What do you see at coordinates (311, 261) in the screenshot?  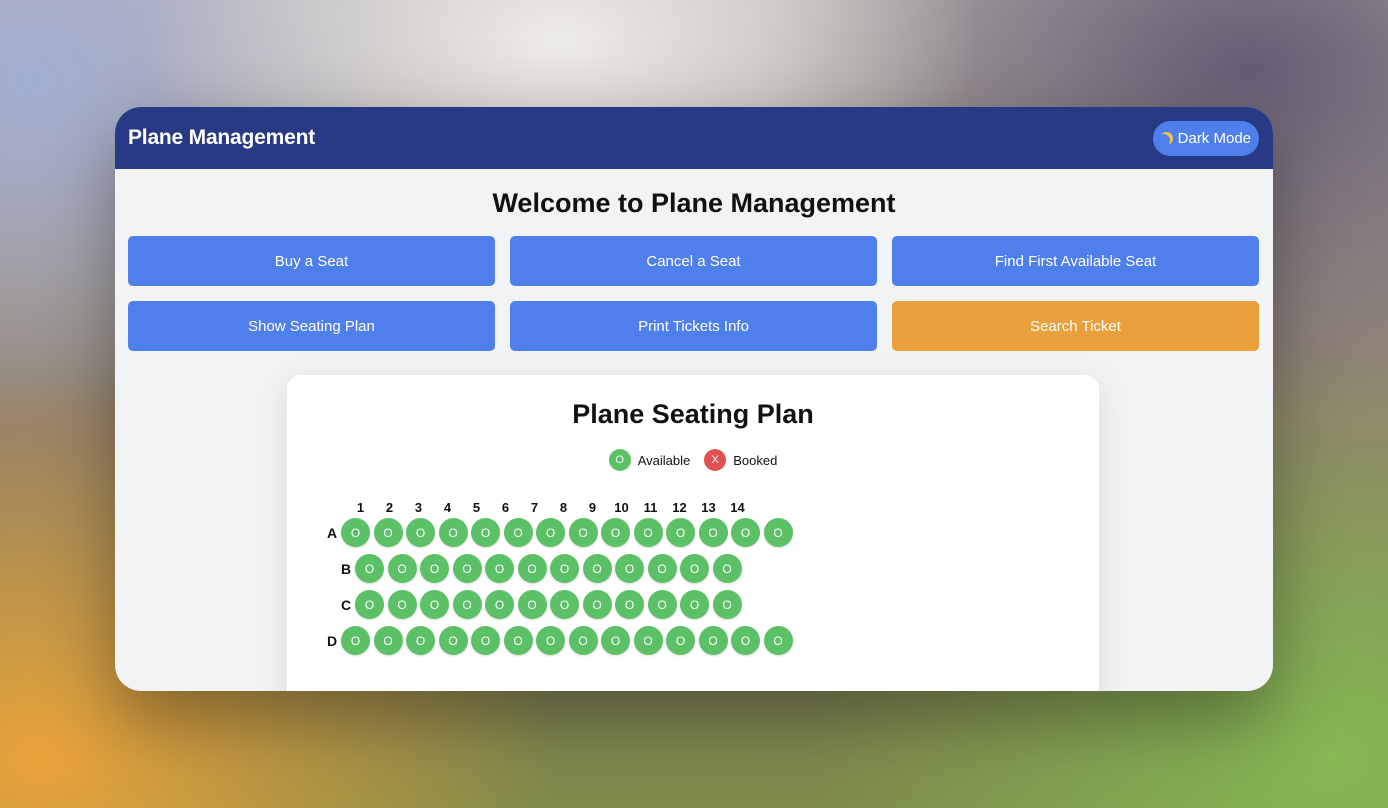 I see `buy-seat-button: Buy a Seat` at bounding box center [311, 261].